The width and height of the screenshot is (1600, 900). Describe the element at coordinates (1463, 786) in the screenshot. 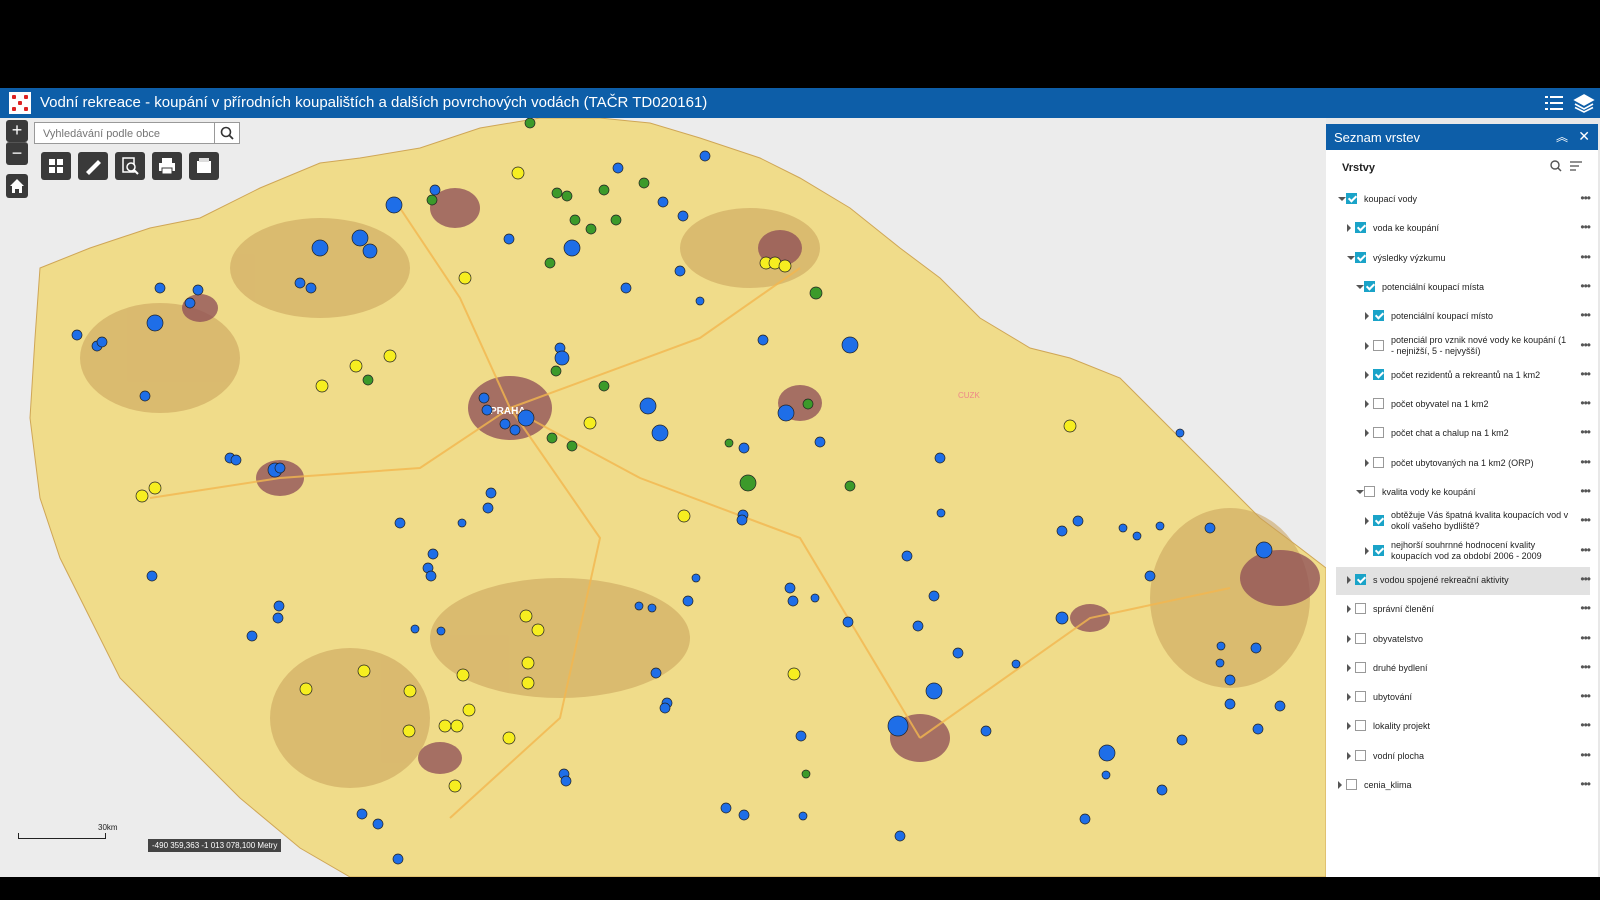

I see `layer-item: cenia_klima •••` at that location.